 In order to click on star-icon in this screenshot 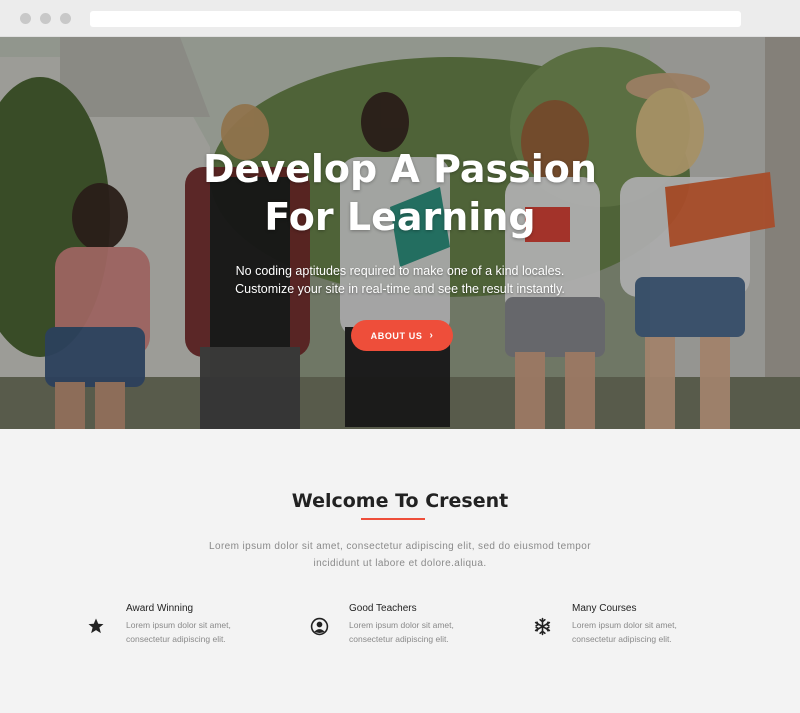, I will do `click(96, 626)`.